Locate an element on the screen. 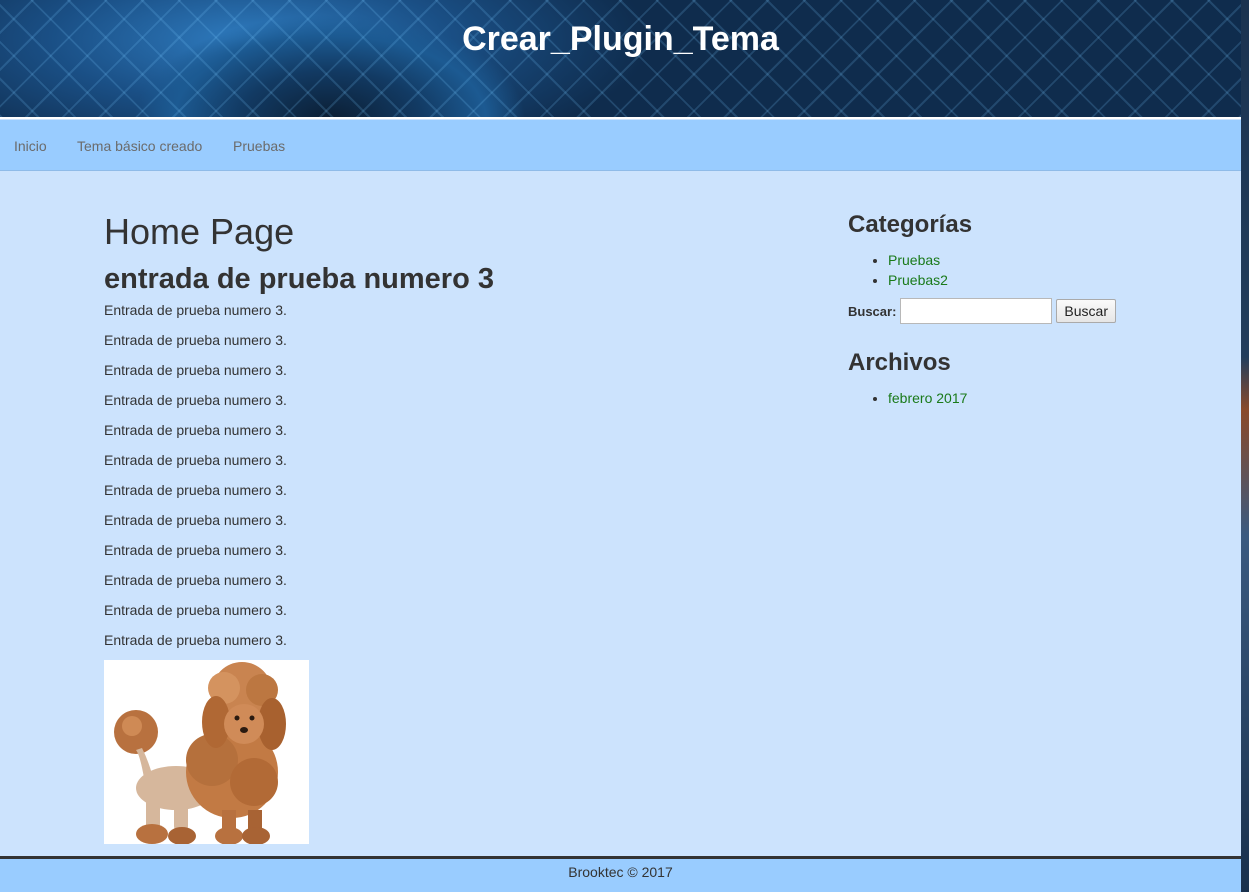  categories-widget: Categorías Pruebas Pruebas2 is located at coordinates (1013, 250).